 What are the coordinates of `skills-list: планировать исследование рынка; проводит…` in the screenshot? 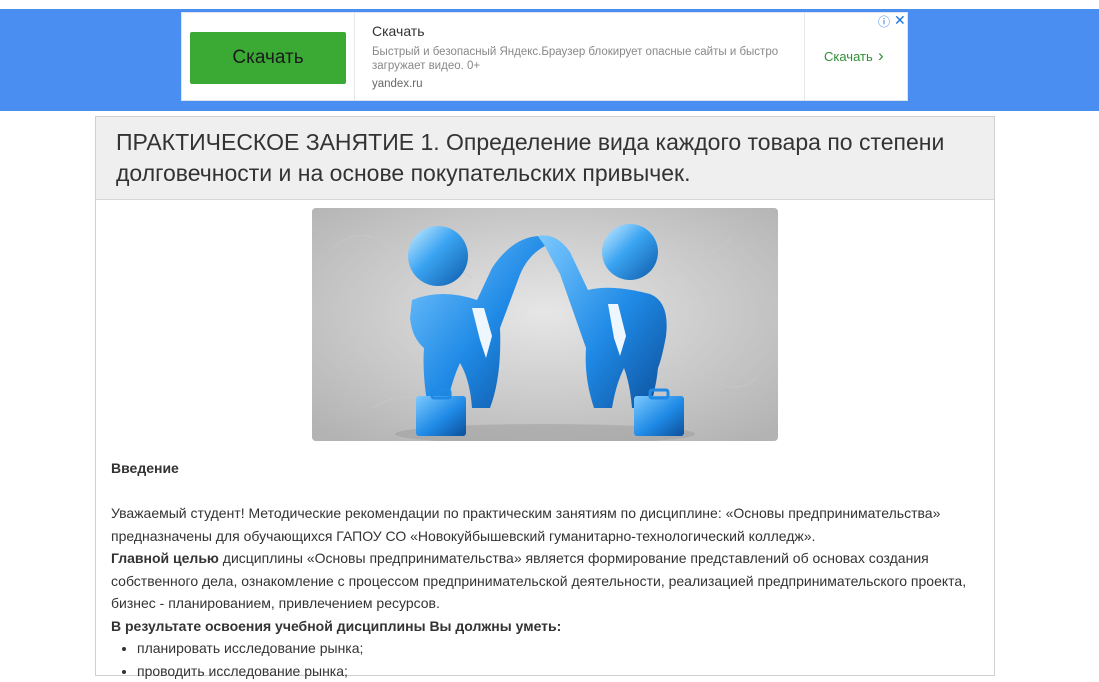 It's located at (545, 659).